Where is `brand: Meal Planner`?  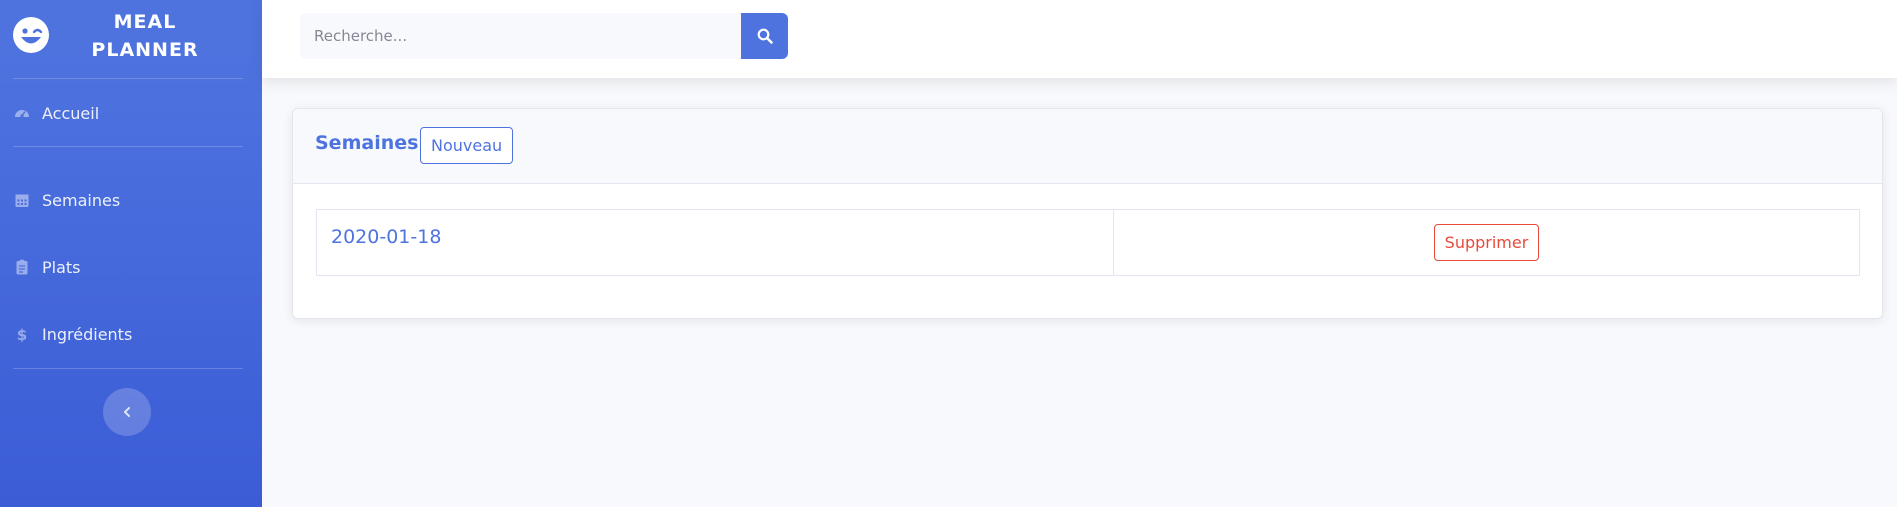 brand: Meal Planner is located at coordinates (131, 39).